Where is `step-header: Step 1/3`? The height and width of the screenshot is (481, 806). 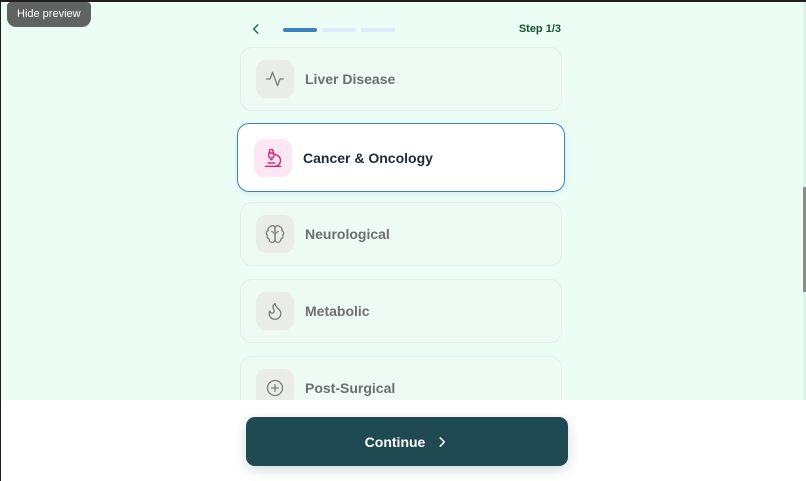
step-header: Step 1/3 is located at coordinates (402, 29).